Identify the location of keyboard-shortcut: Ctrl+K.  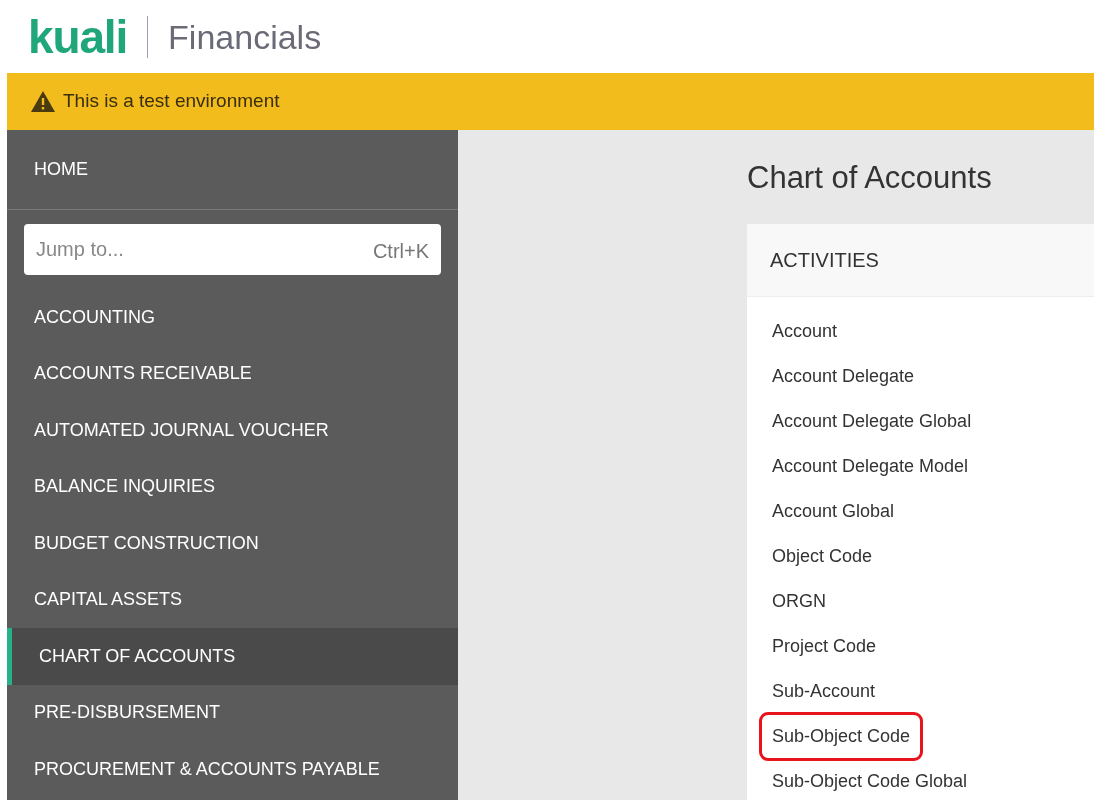
(400, 251).